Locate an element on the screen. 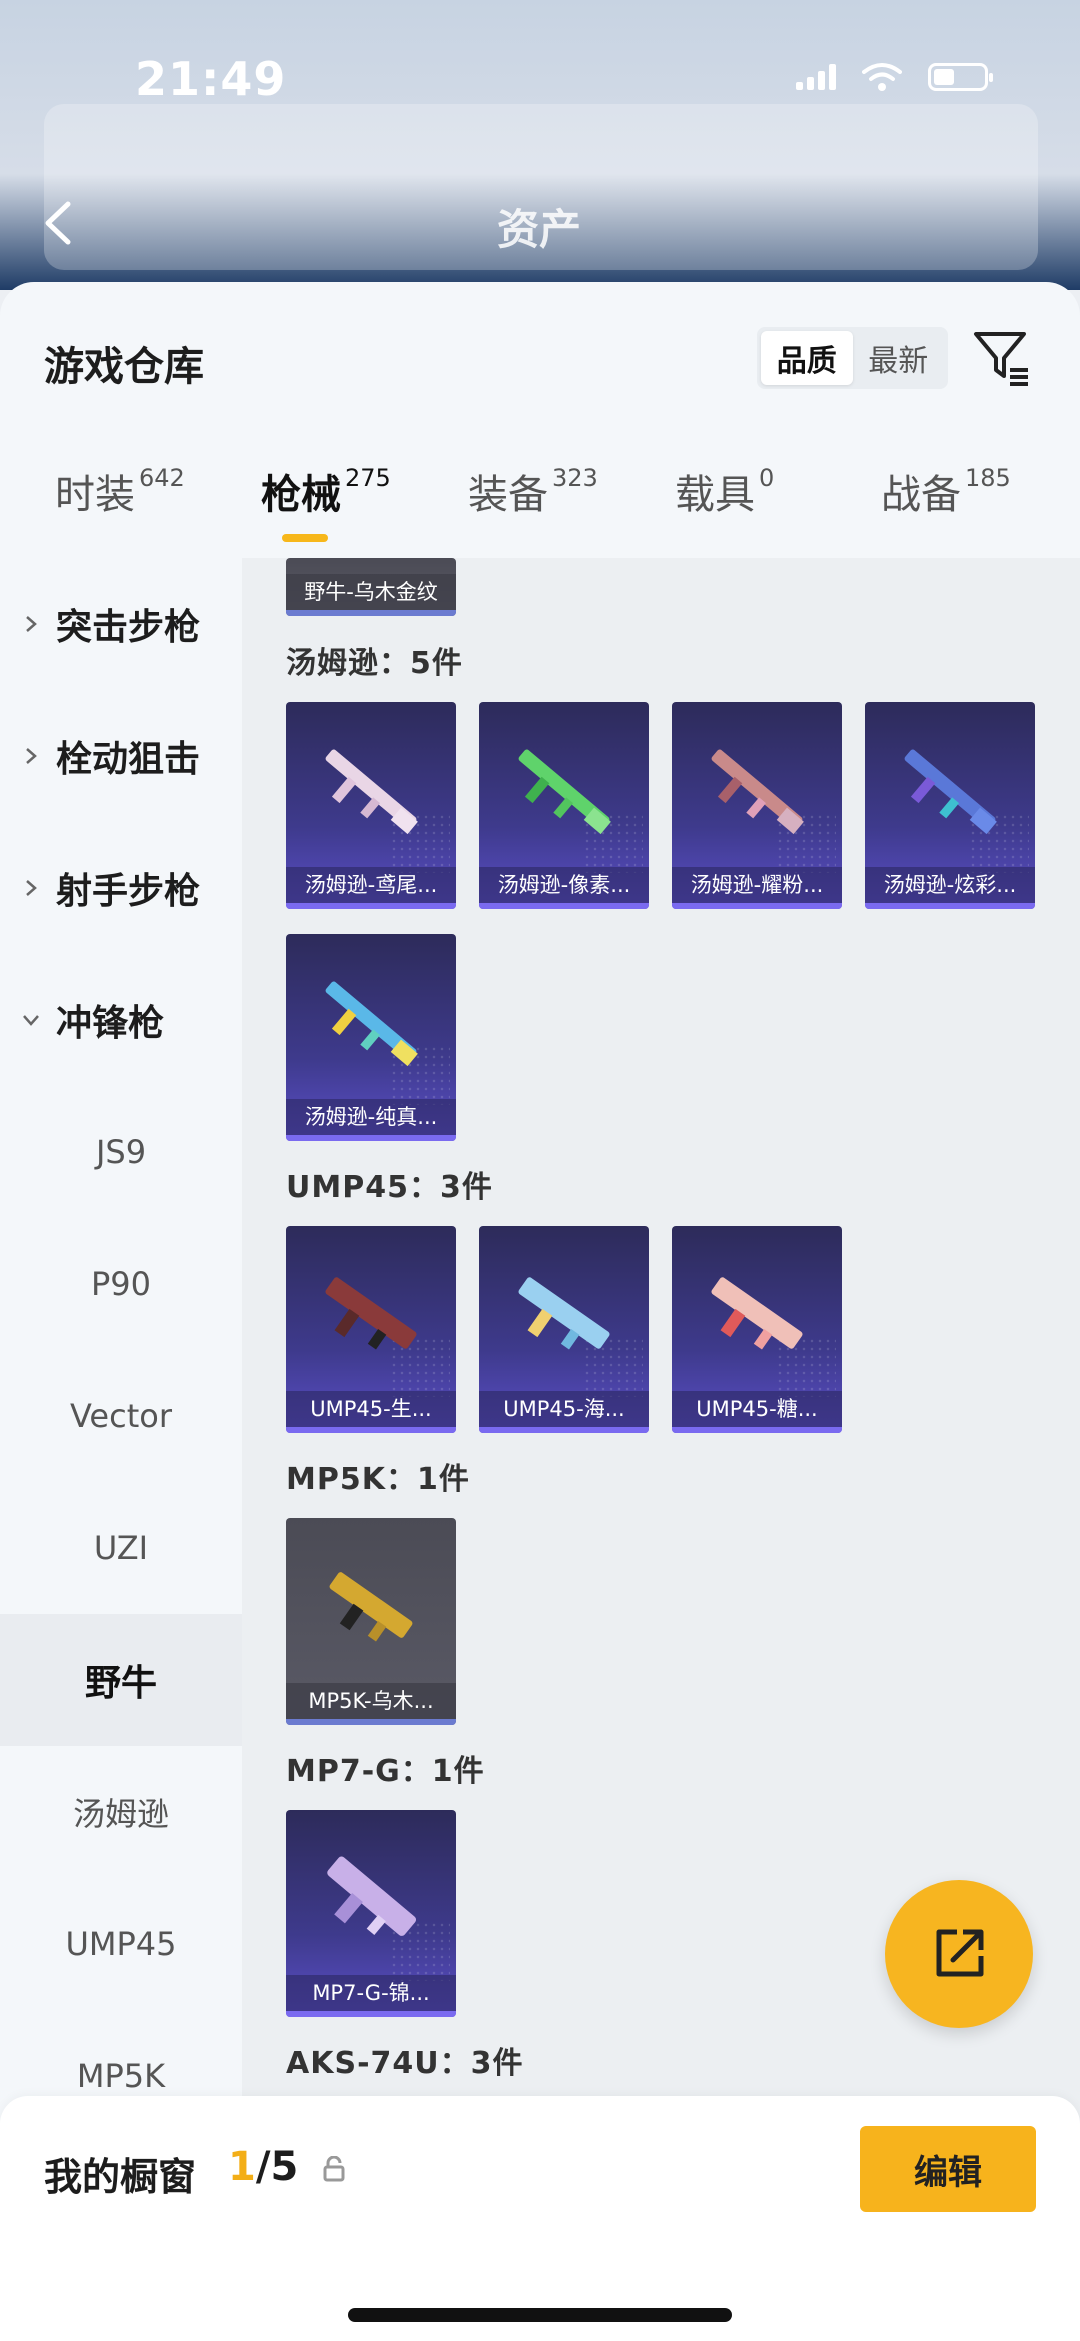 This screenshot has height=2341, width=1080. tab-label: 载具 is located at coordinates (715, 495).